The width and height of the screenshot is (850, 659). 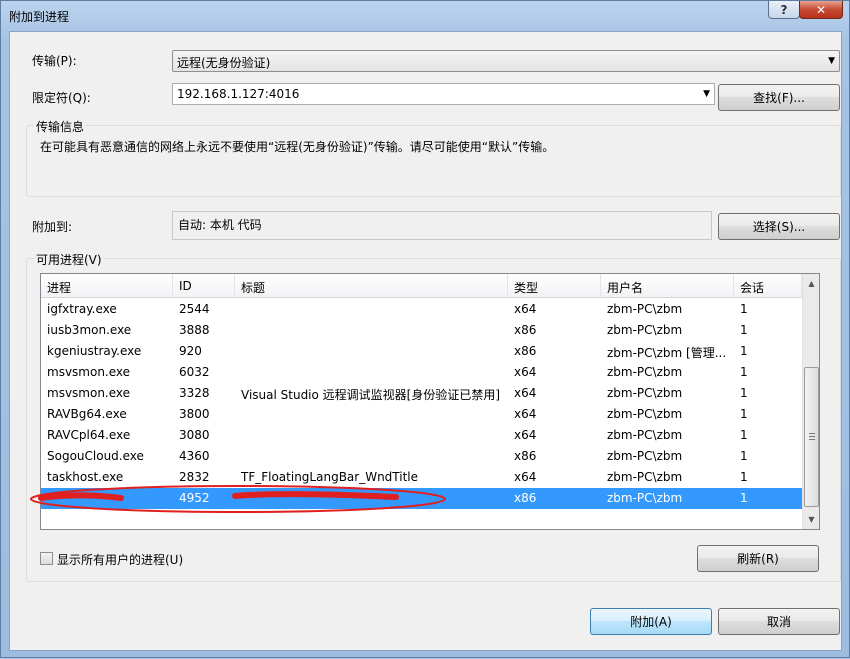 What do you see at coordinates (224, 63) in the screenshot?
I see `transport-value: 远程(无身份验证)` at bounding box center [224, 63].